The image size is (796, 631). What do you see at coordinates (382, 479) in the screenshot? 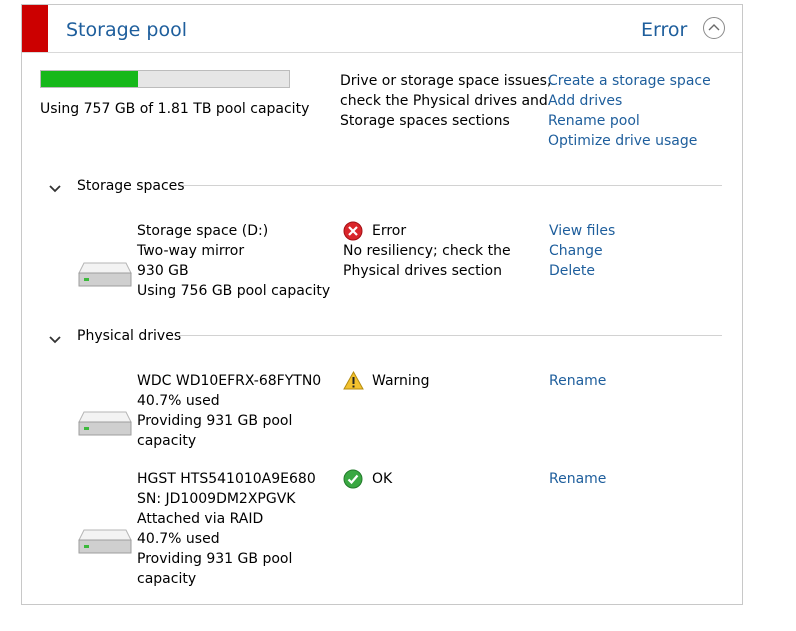
I see `drive-2-status: OK` at bounding box center [382, 479].